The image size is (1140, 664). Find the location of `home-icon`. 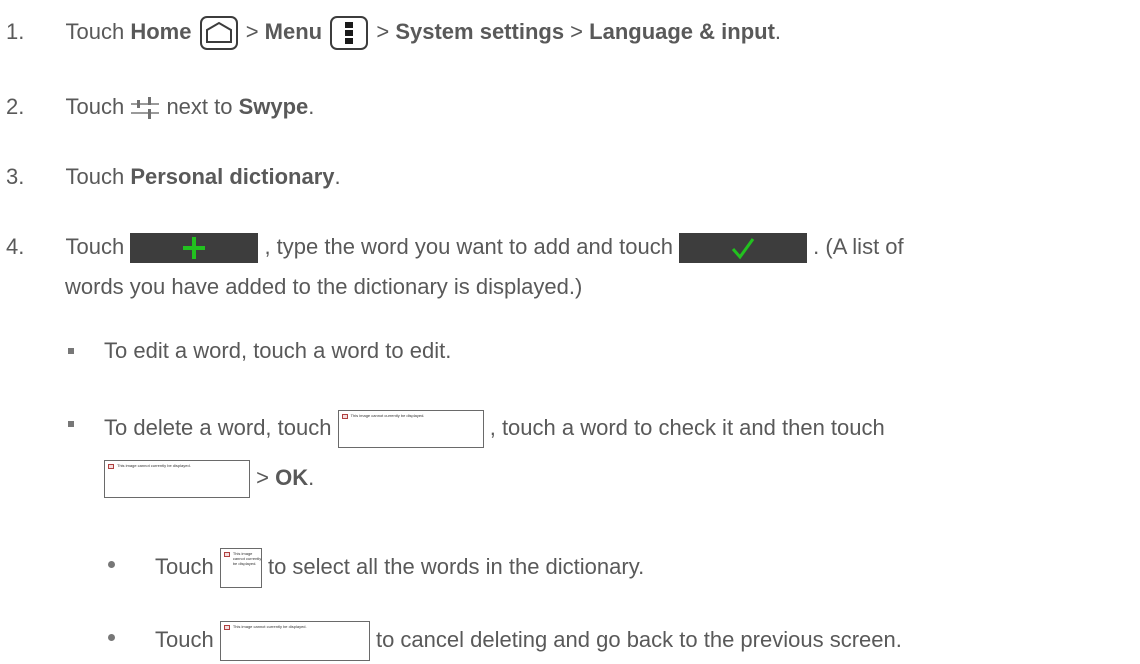

home-icon is located at coordinates (218, 33).